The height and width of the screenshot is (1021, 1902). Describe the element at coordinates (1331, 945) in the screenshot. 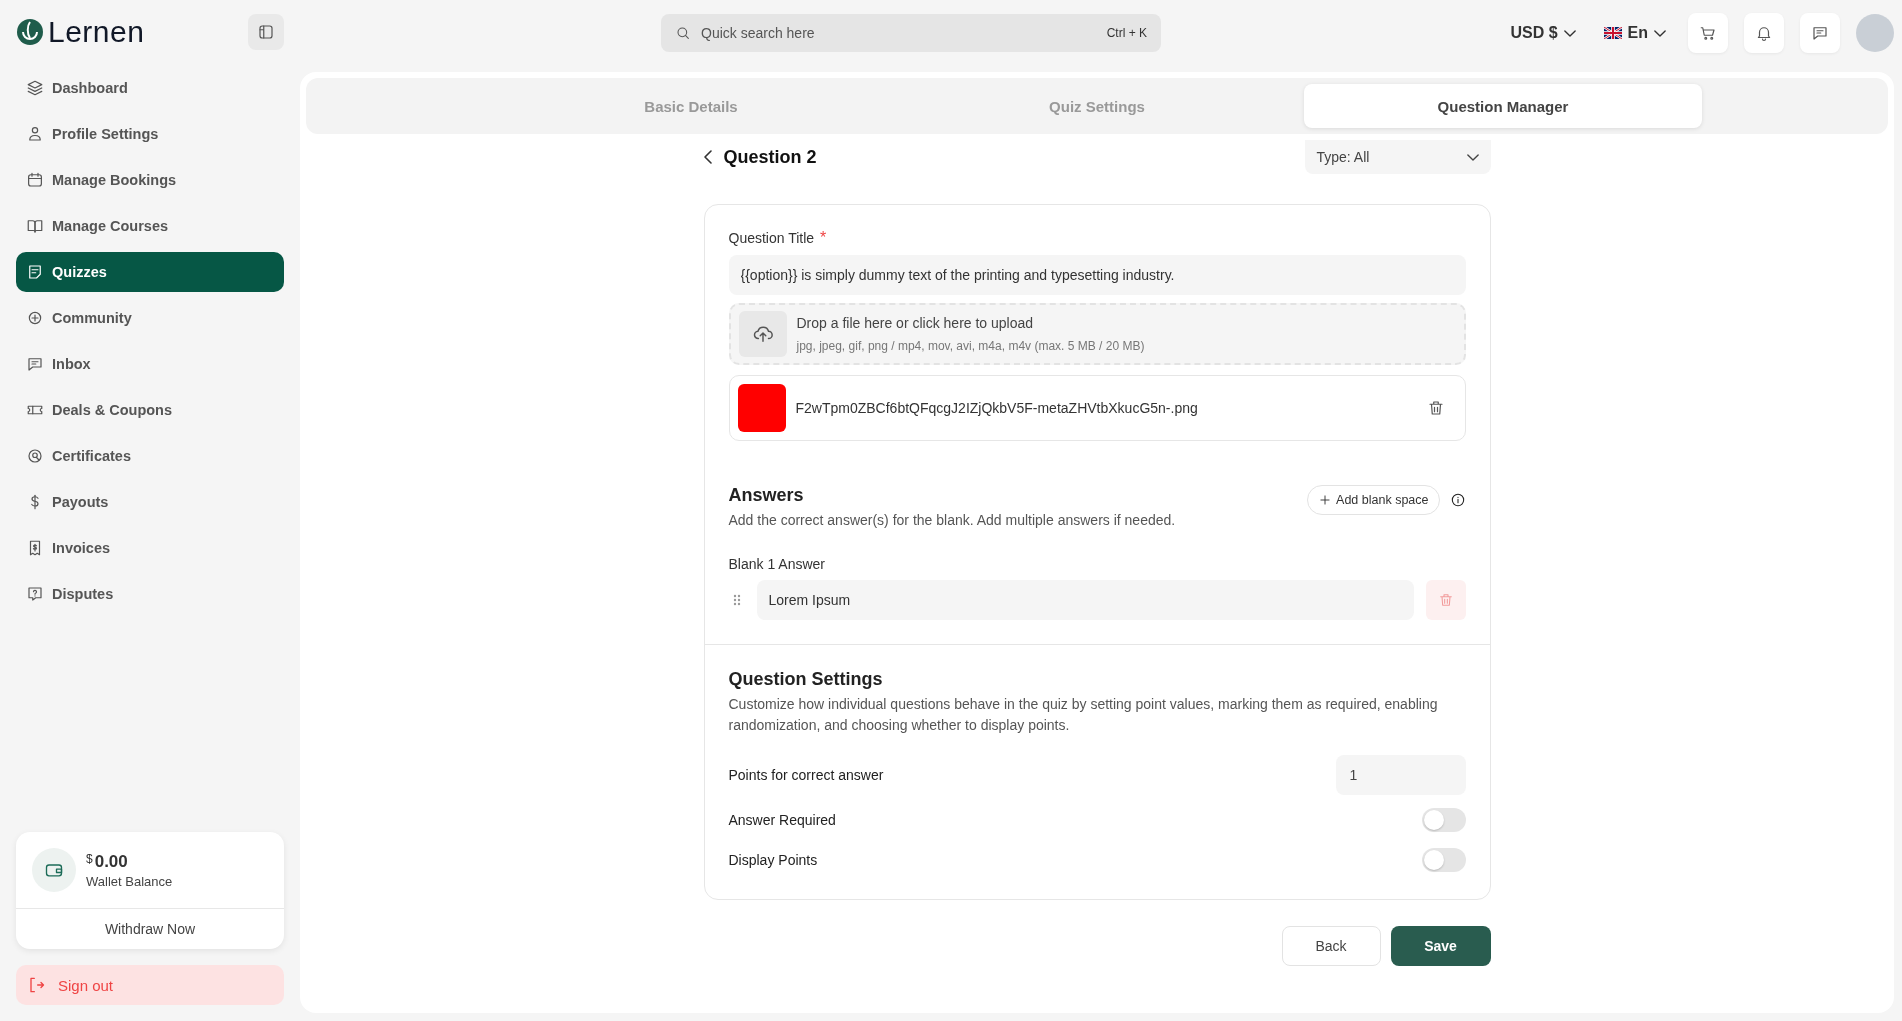

I see `back-button: Back` at that location.